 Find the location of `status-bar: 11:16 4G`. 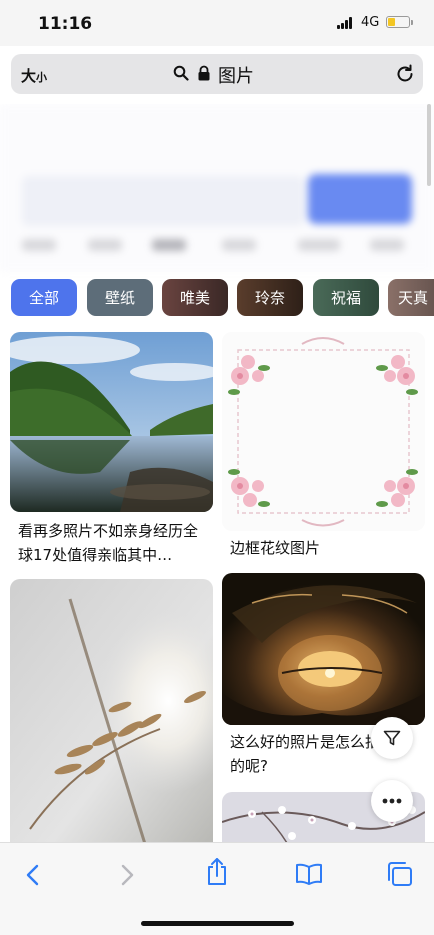

status-bar: 11:16 4G is located at coordinates (217, 23).